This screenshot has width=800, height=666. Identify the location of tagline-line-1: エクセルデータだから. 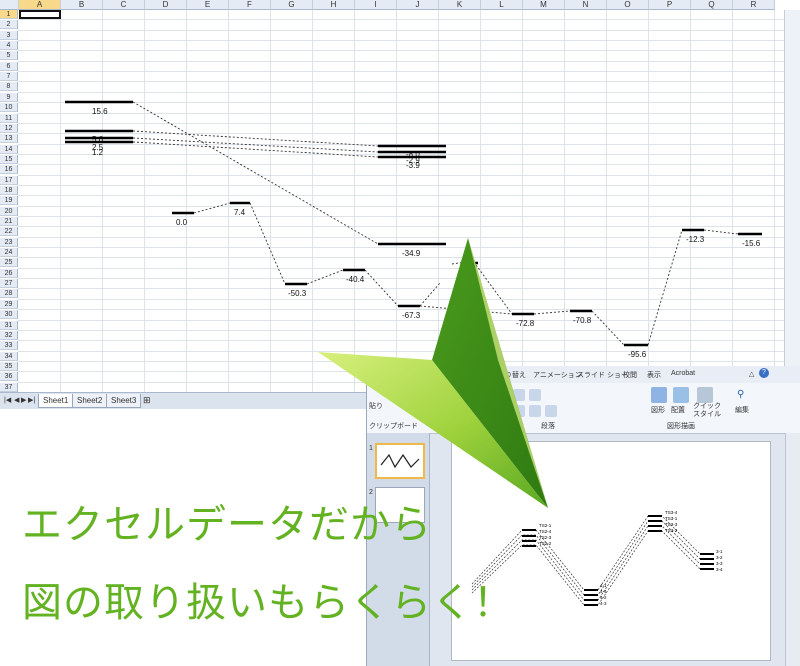
(227, 525).